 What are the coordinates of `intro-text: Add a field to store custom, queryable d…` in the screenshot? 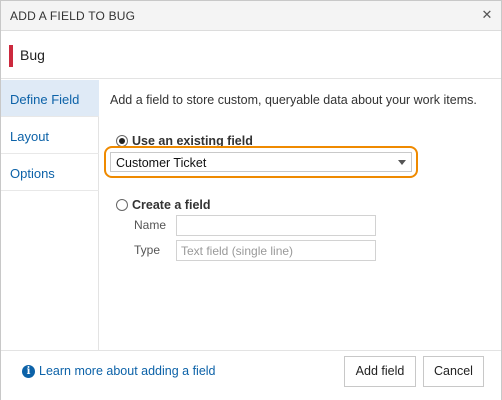 It's located at (293, 100).